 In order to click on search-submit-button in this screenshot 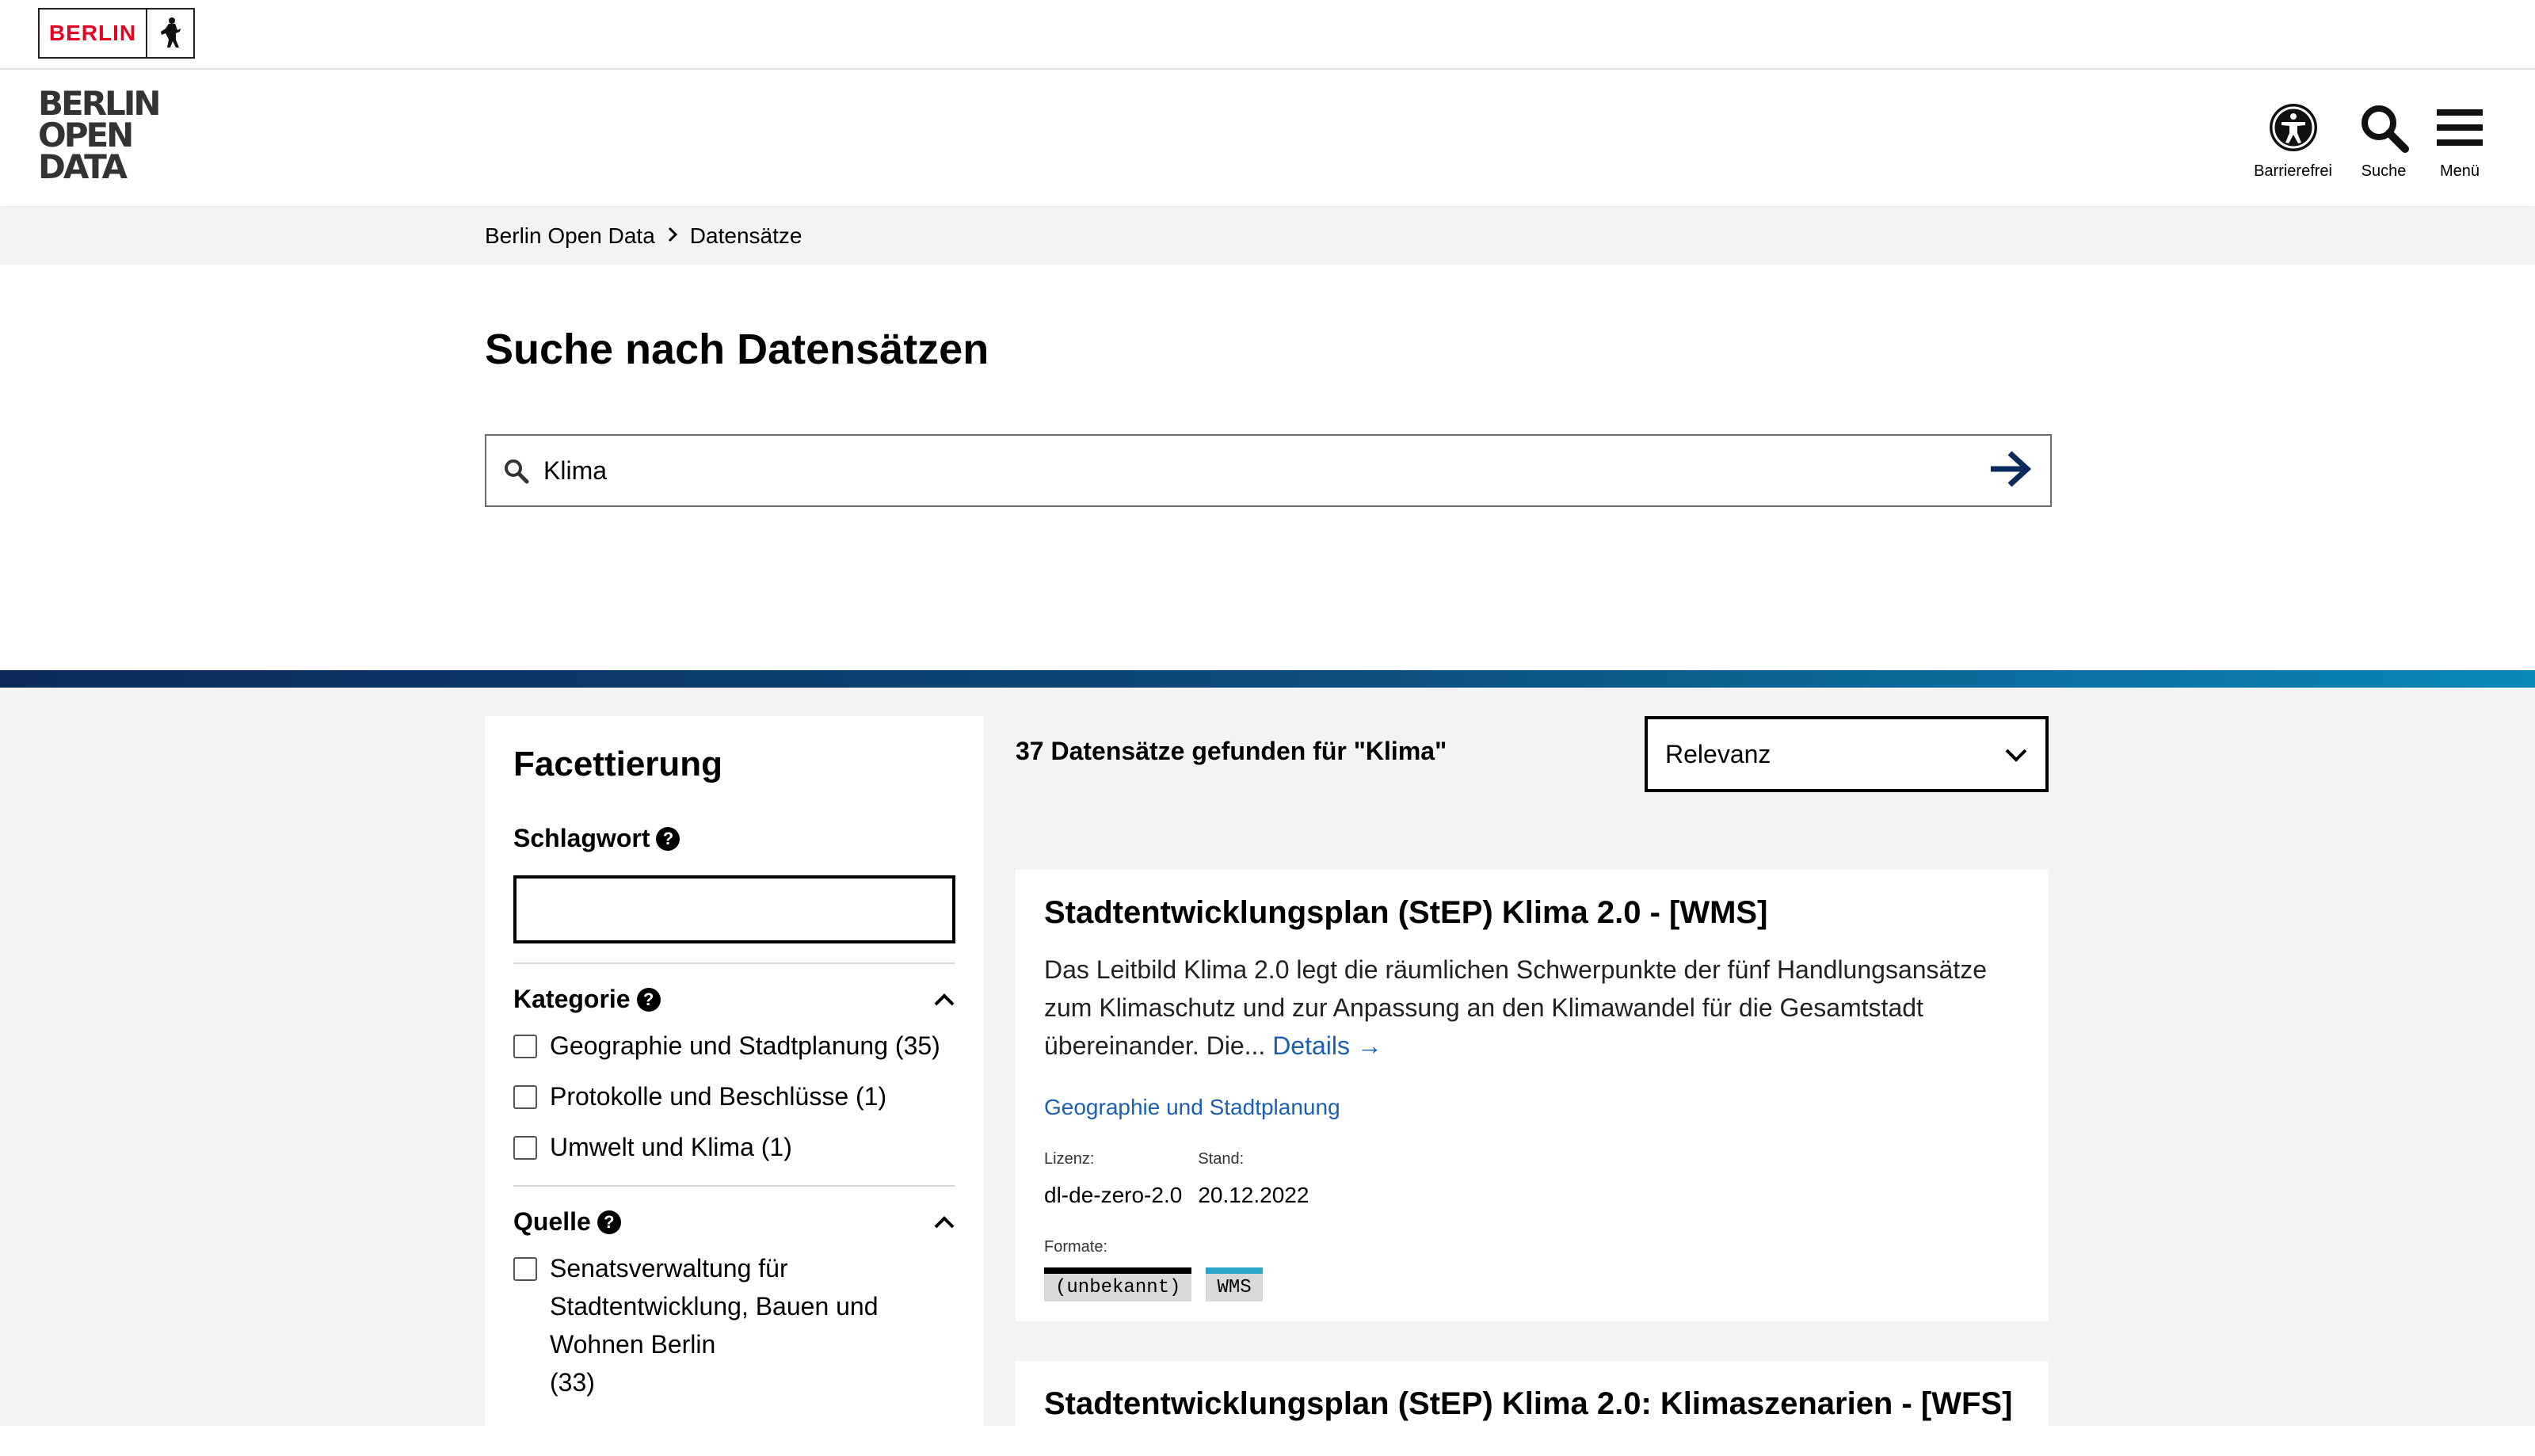, I will do `click(2010, 470)`.